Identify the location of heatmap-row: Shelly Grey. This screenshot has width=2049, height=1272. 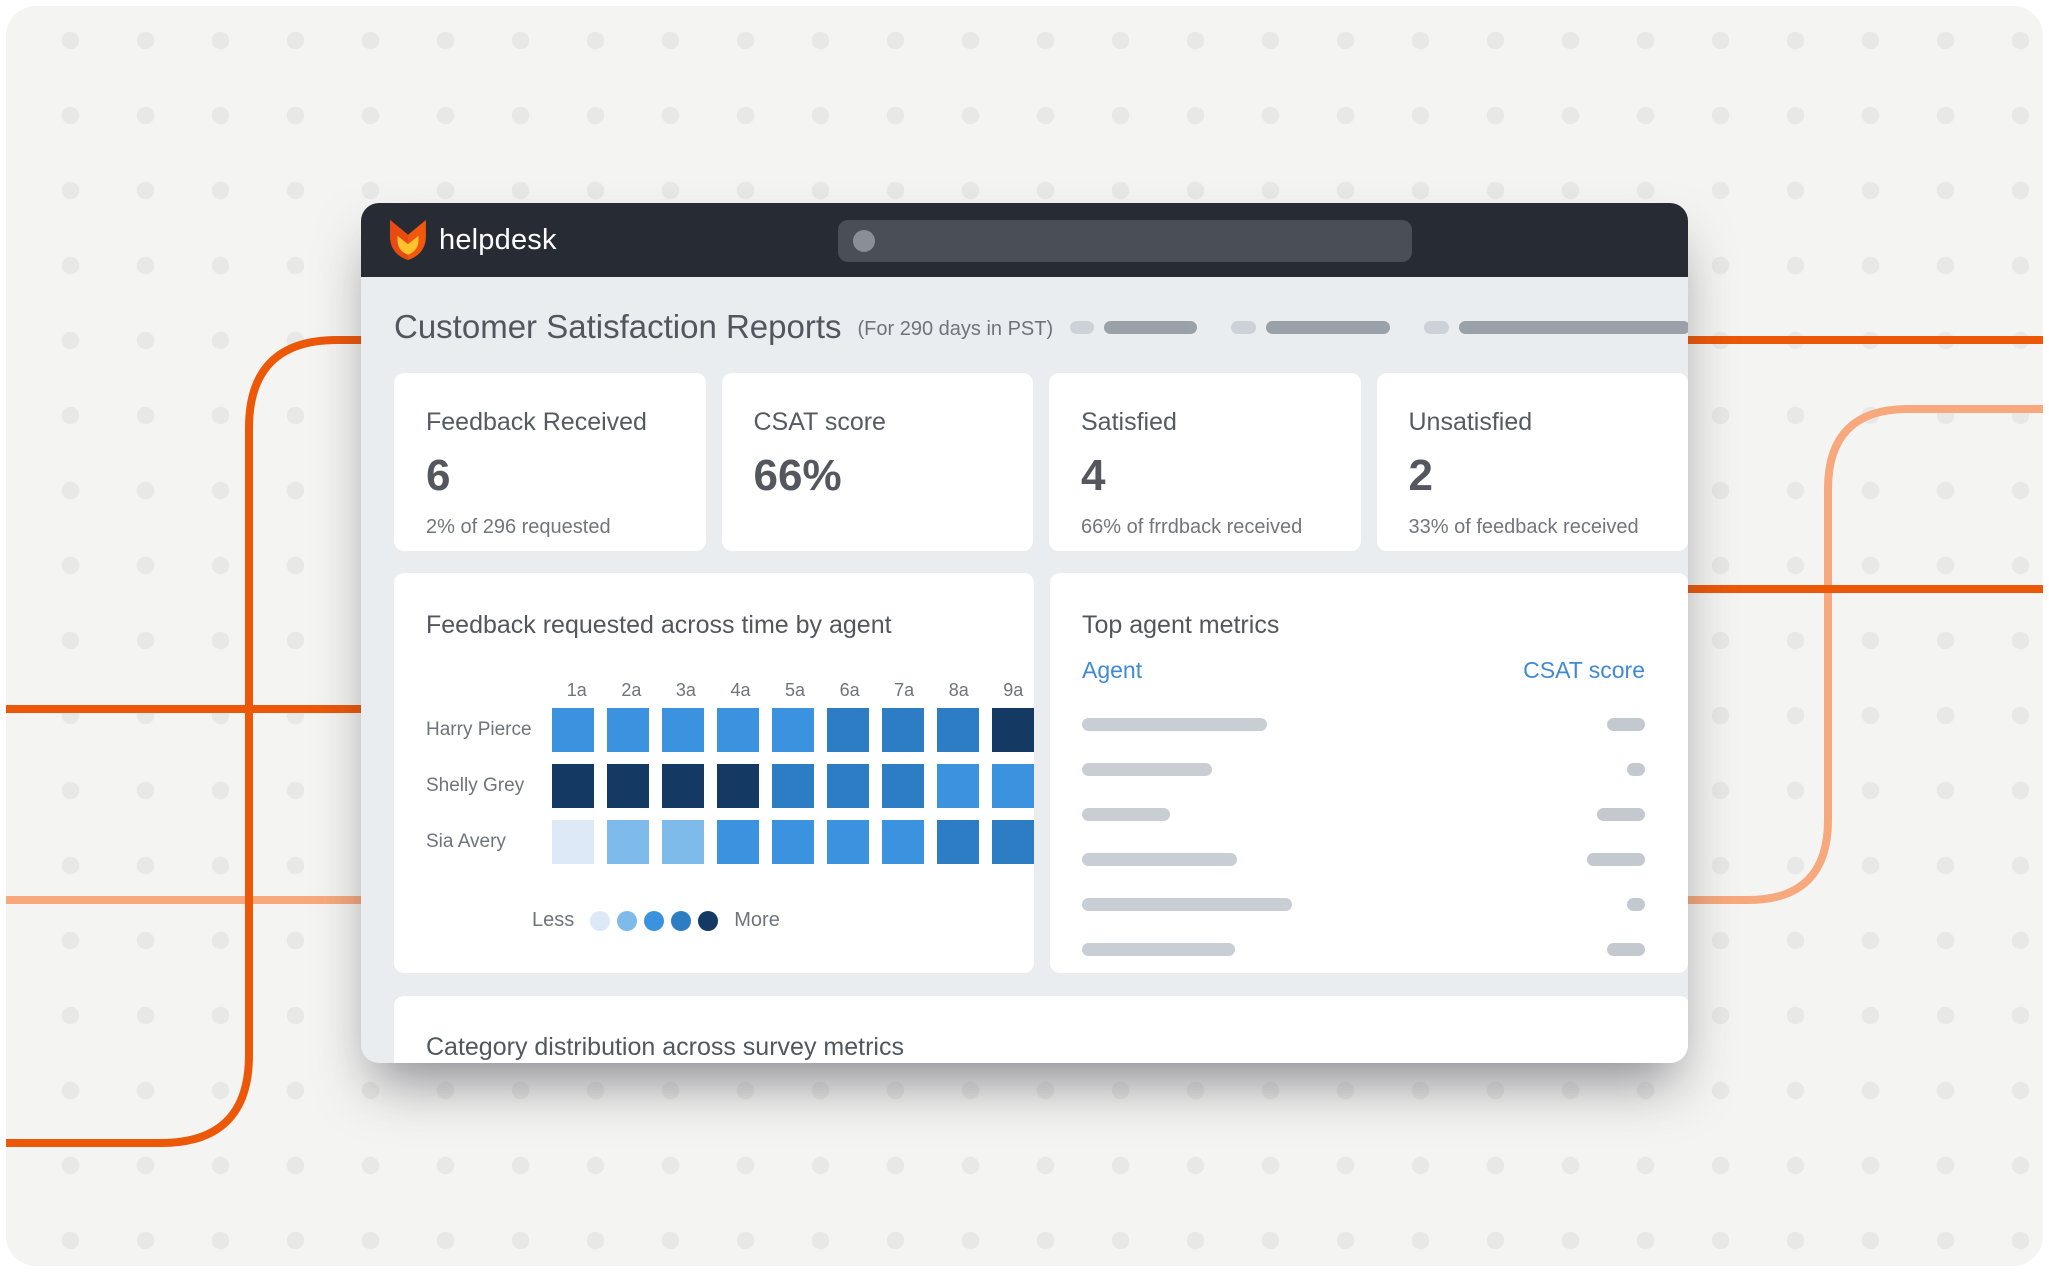
(730, 786).